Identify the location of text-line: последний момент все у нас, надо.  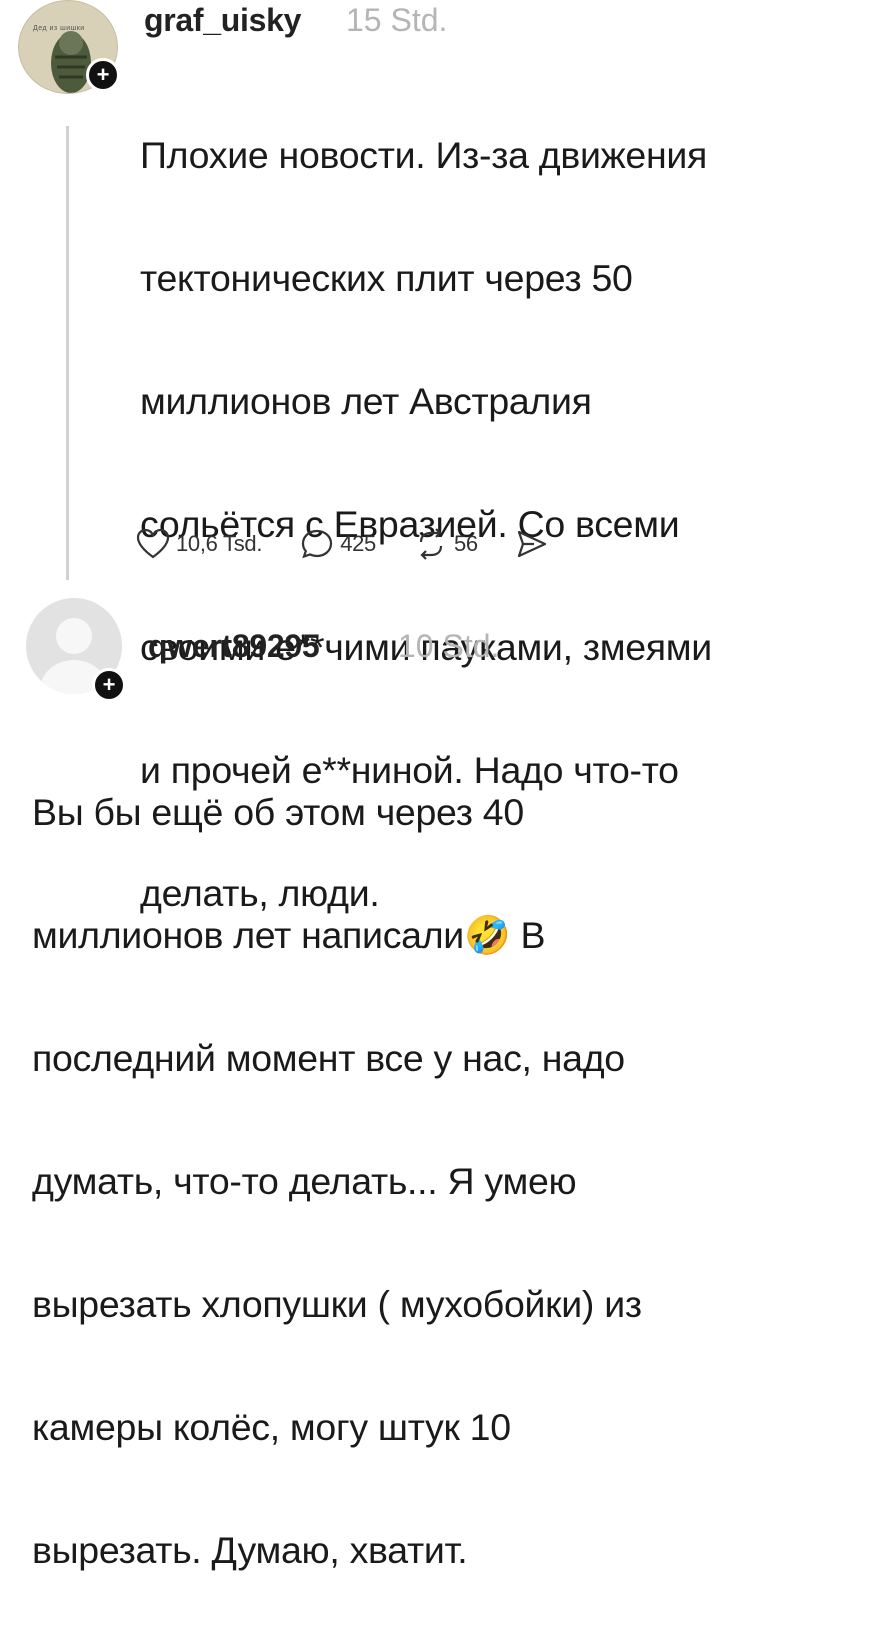
(328, 1057).